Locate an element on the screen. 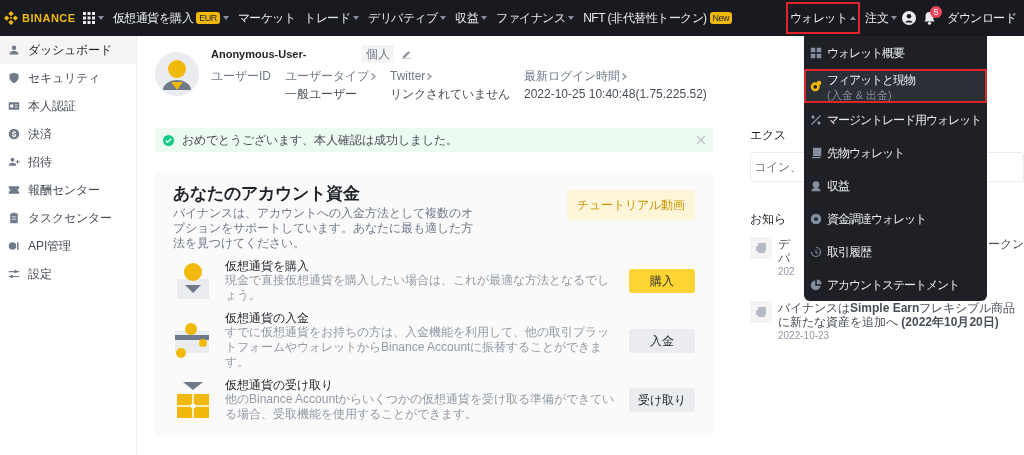 The width and height of the screenshot is (1024, 455). nav-link: 仮想通貨を購入 EUR is located at coordinates (170, 18).